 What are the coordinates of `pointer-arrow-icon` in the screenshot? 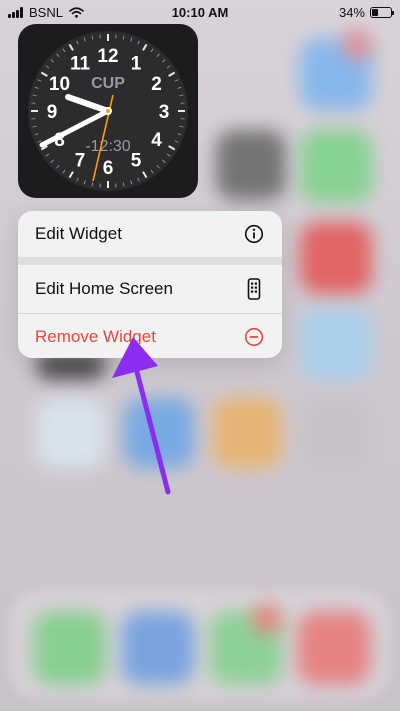 It's located at (141, 416).